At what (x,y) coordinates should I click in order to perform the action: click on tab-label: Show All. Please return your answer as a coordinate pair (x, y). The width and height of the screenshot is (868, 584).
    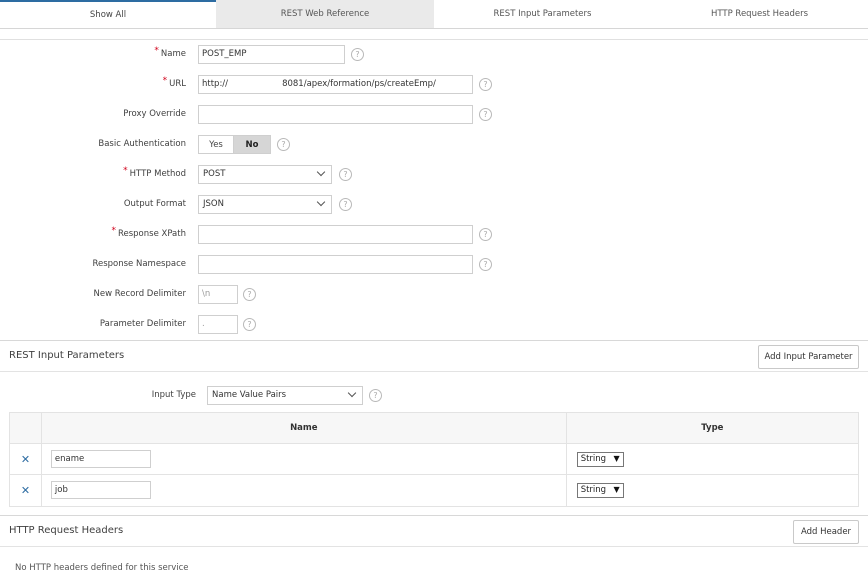
    Looking at the image, I should click on (108, 15).